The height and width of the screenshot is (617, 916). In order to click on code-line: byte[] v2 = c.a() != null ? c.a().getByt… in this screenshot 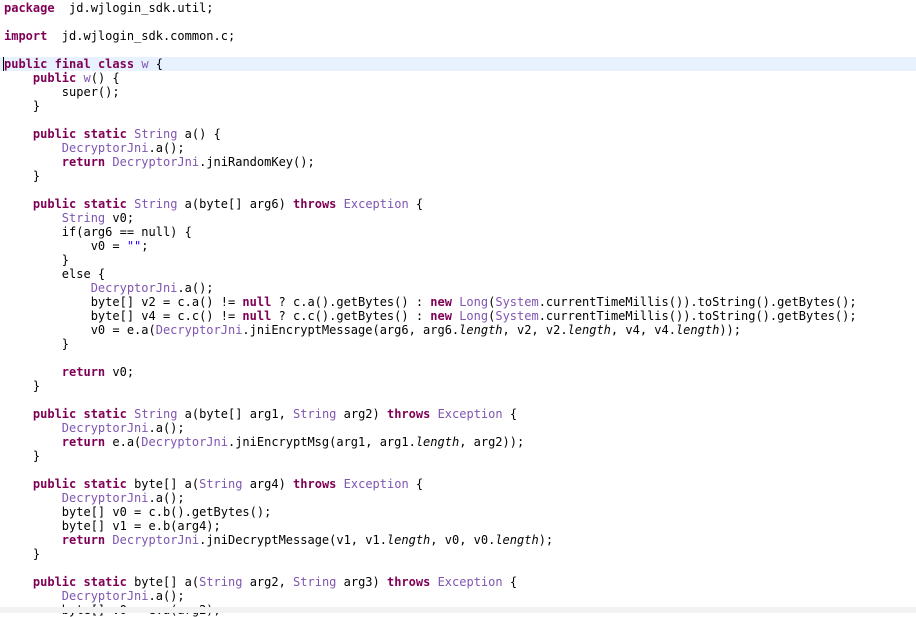, I will do `click(430, 302)`.